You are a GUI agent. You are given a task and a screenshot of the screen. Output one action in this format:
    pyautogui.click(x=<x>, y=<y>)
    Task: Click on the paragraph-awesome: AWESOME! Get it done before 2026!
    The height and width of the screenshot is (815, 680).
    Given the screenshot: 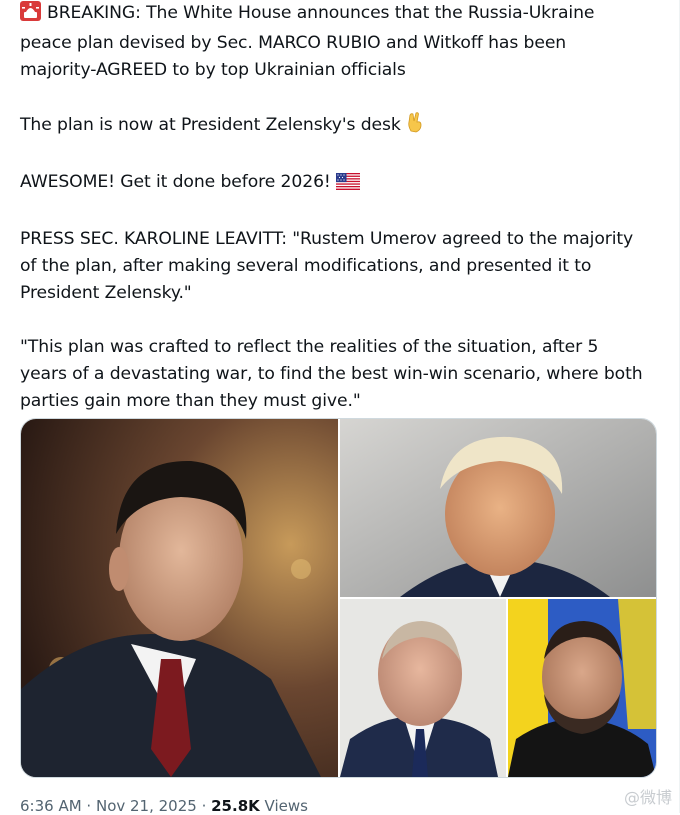 What is the action you would take?
    pyautogui.click(x=340, y=184)
    